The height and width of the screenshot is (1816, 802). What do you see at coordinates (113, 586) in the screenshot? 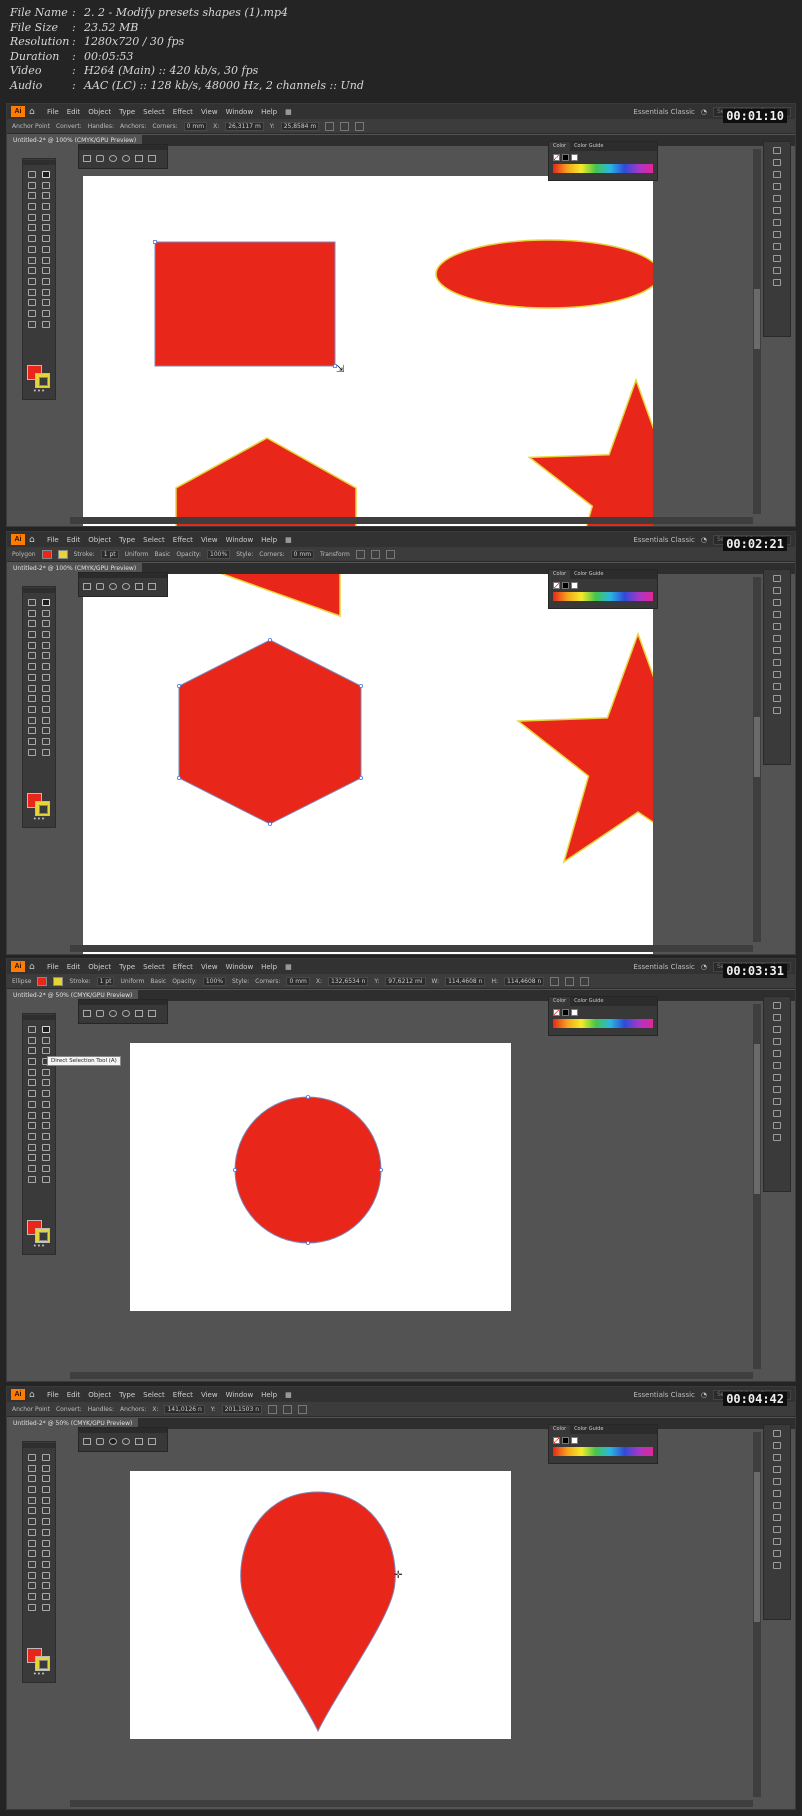
I see `ellipse-tool-icon` at bounding box center [113, 586].